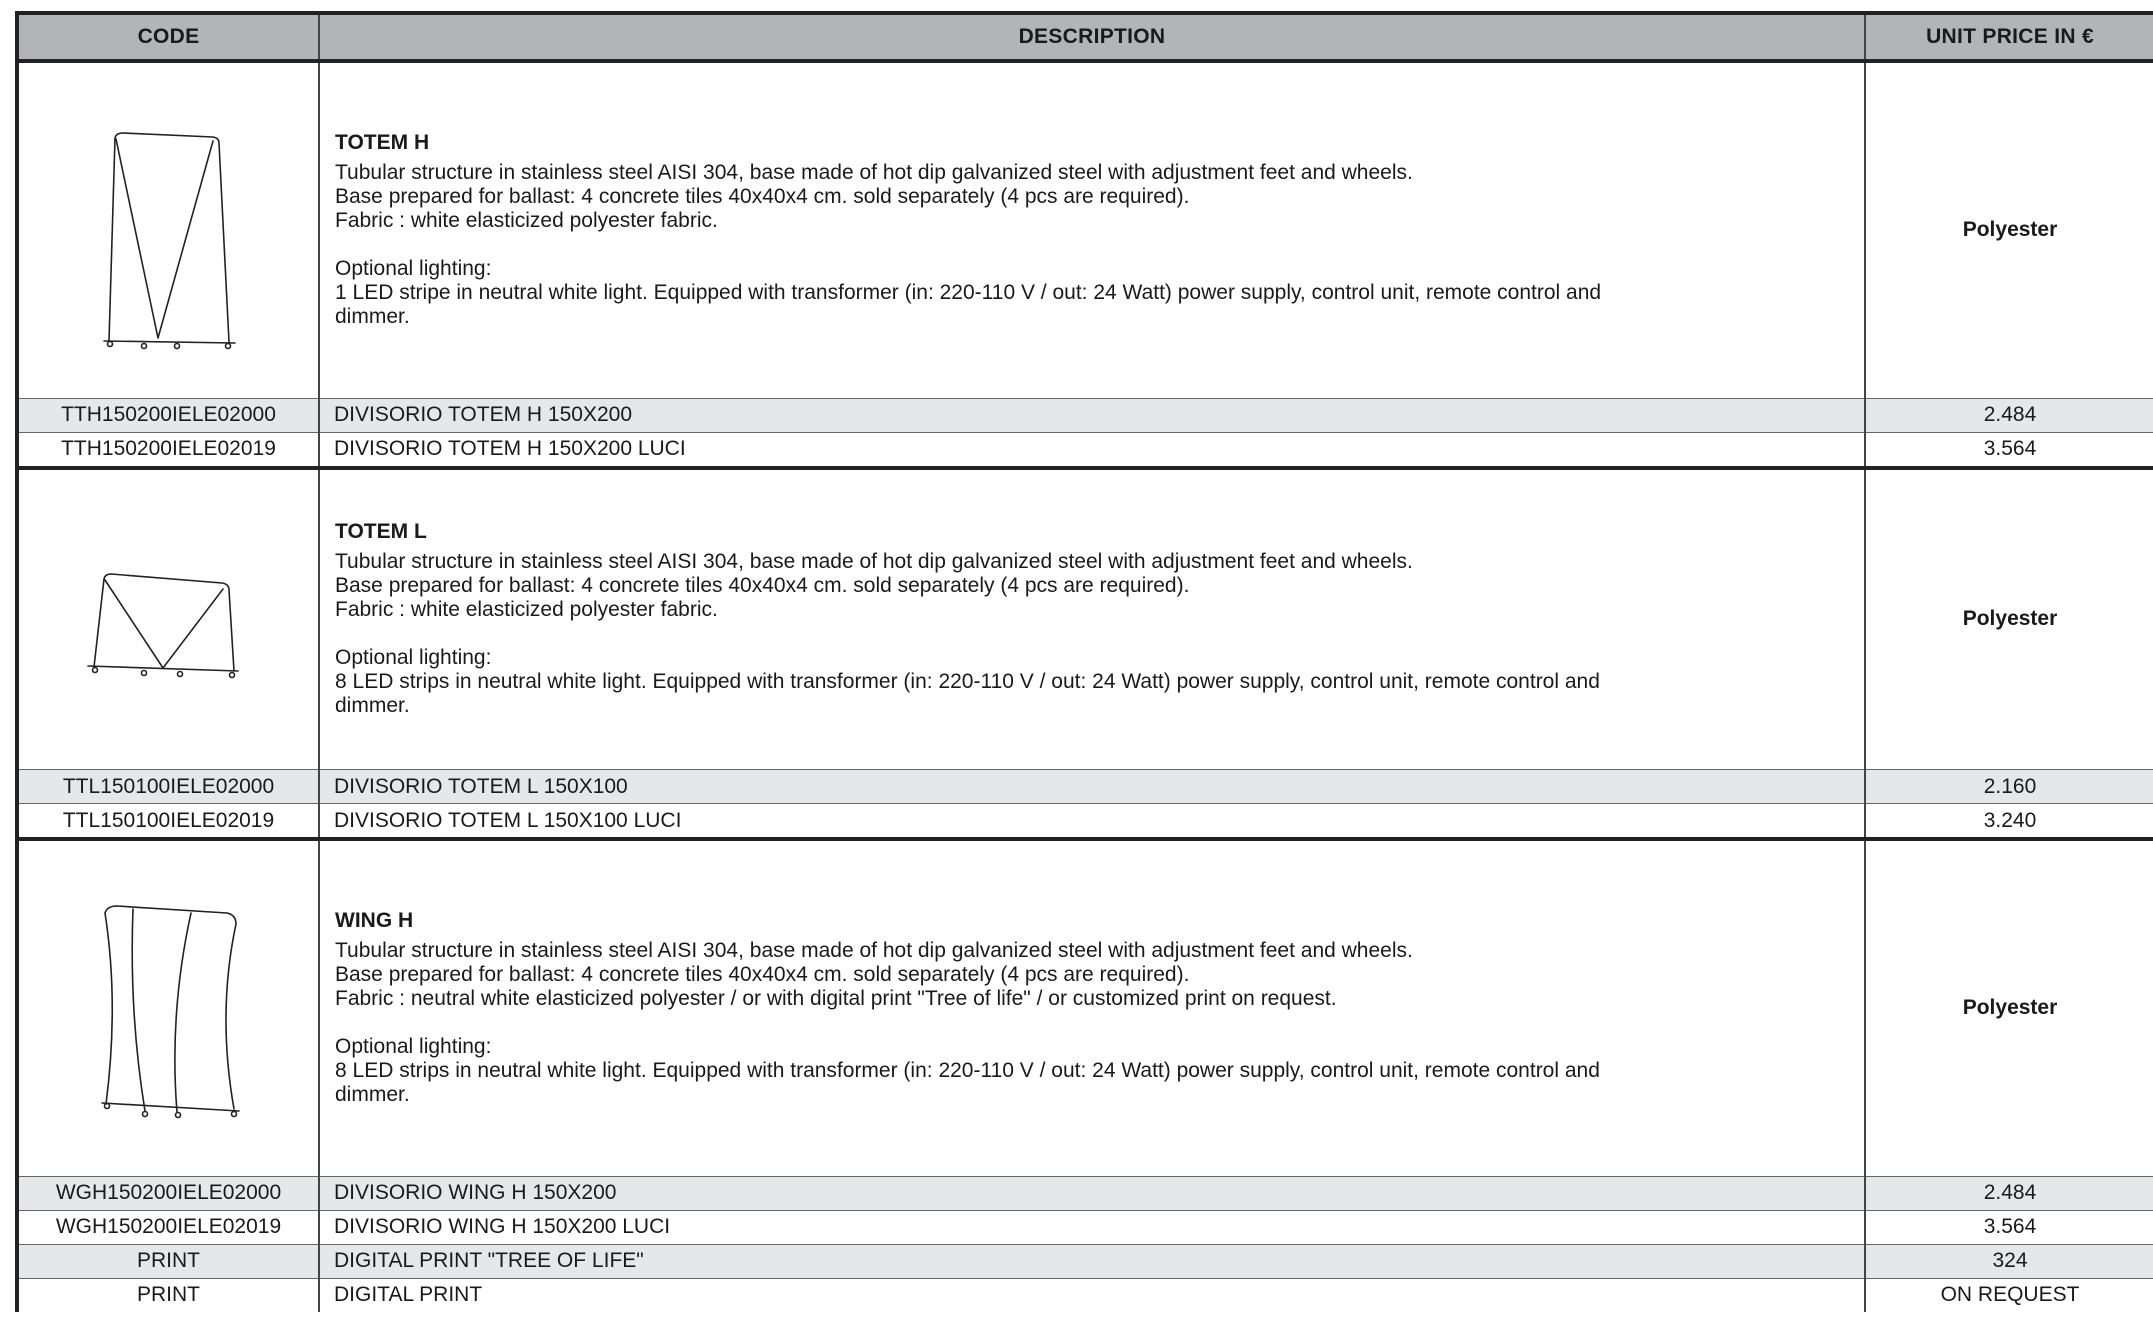 This screenshot has height=1327, width=2153. I want to click on table-row: PRINT DIGITAL PRINT ON REQUEST, so click(1084, 1294).